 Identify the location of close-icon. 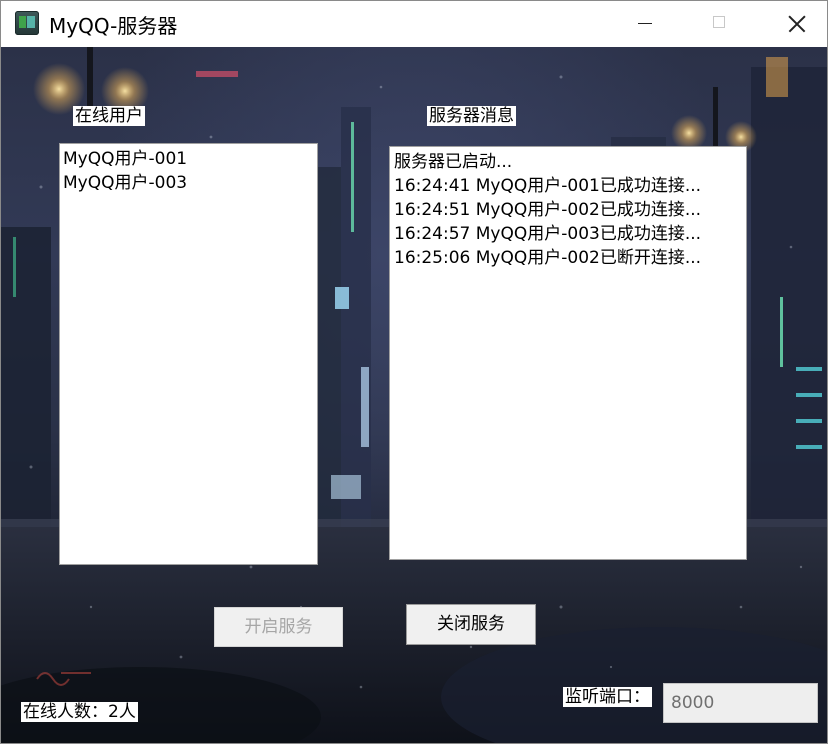
(795, 24).